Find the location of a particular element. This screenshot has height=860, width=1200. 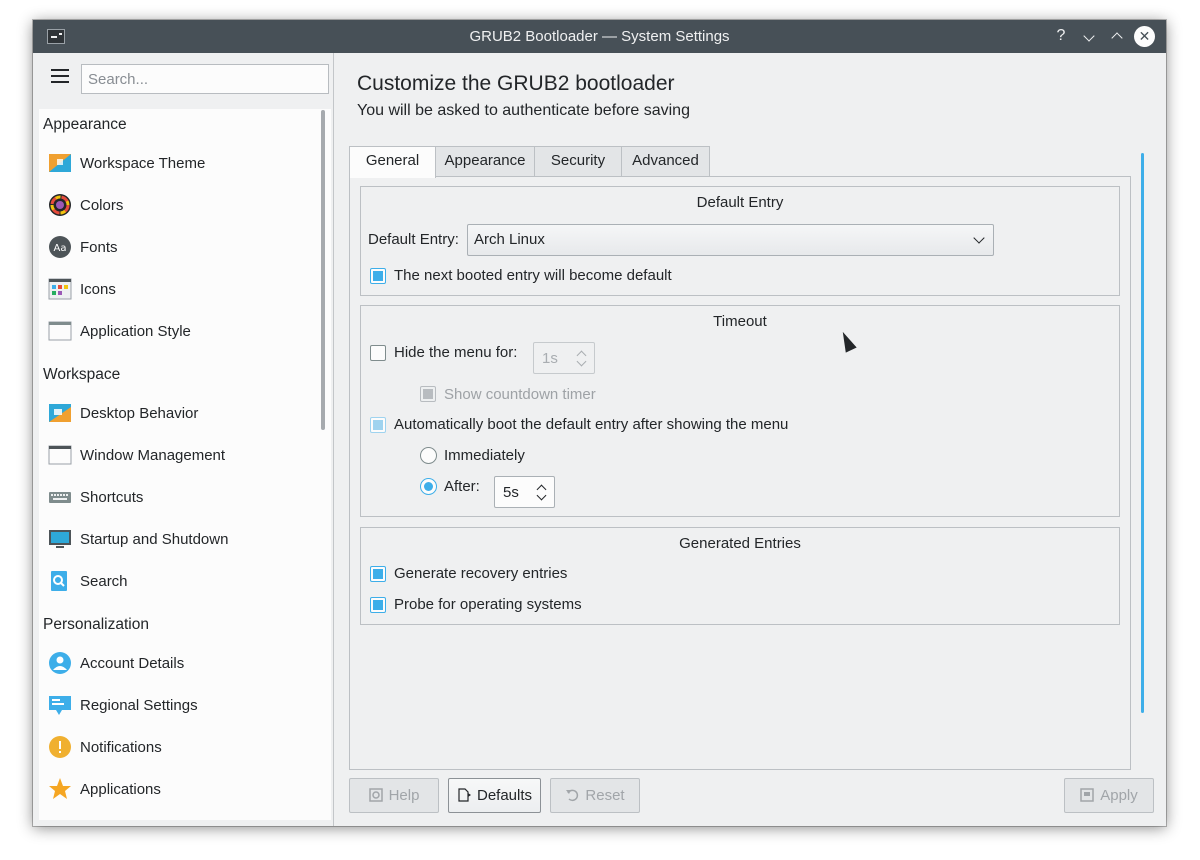

tab-security: Security is located at coordinates (578, 161).